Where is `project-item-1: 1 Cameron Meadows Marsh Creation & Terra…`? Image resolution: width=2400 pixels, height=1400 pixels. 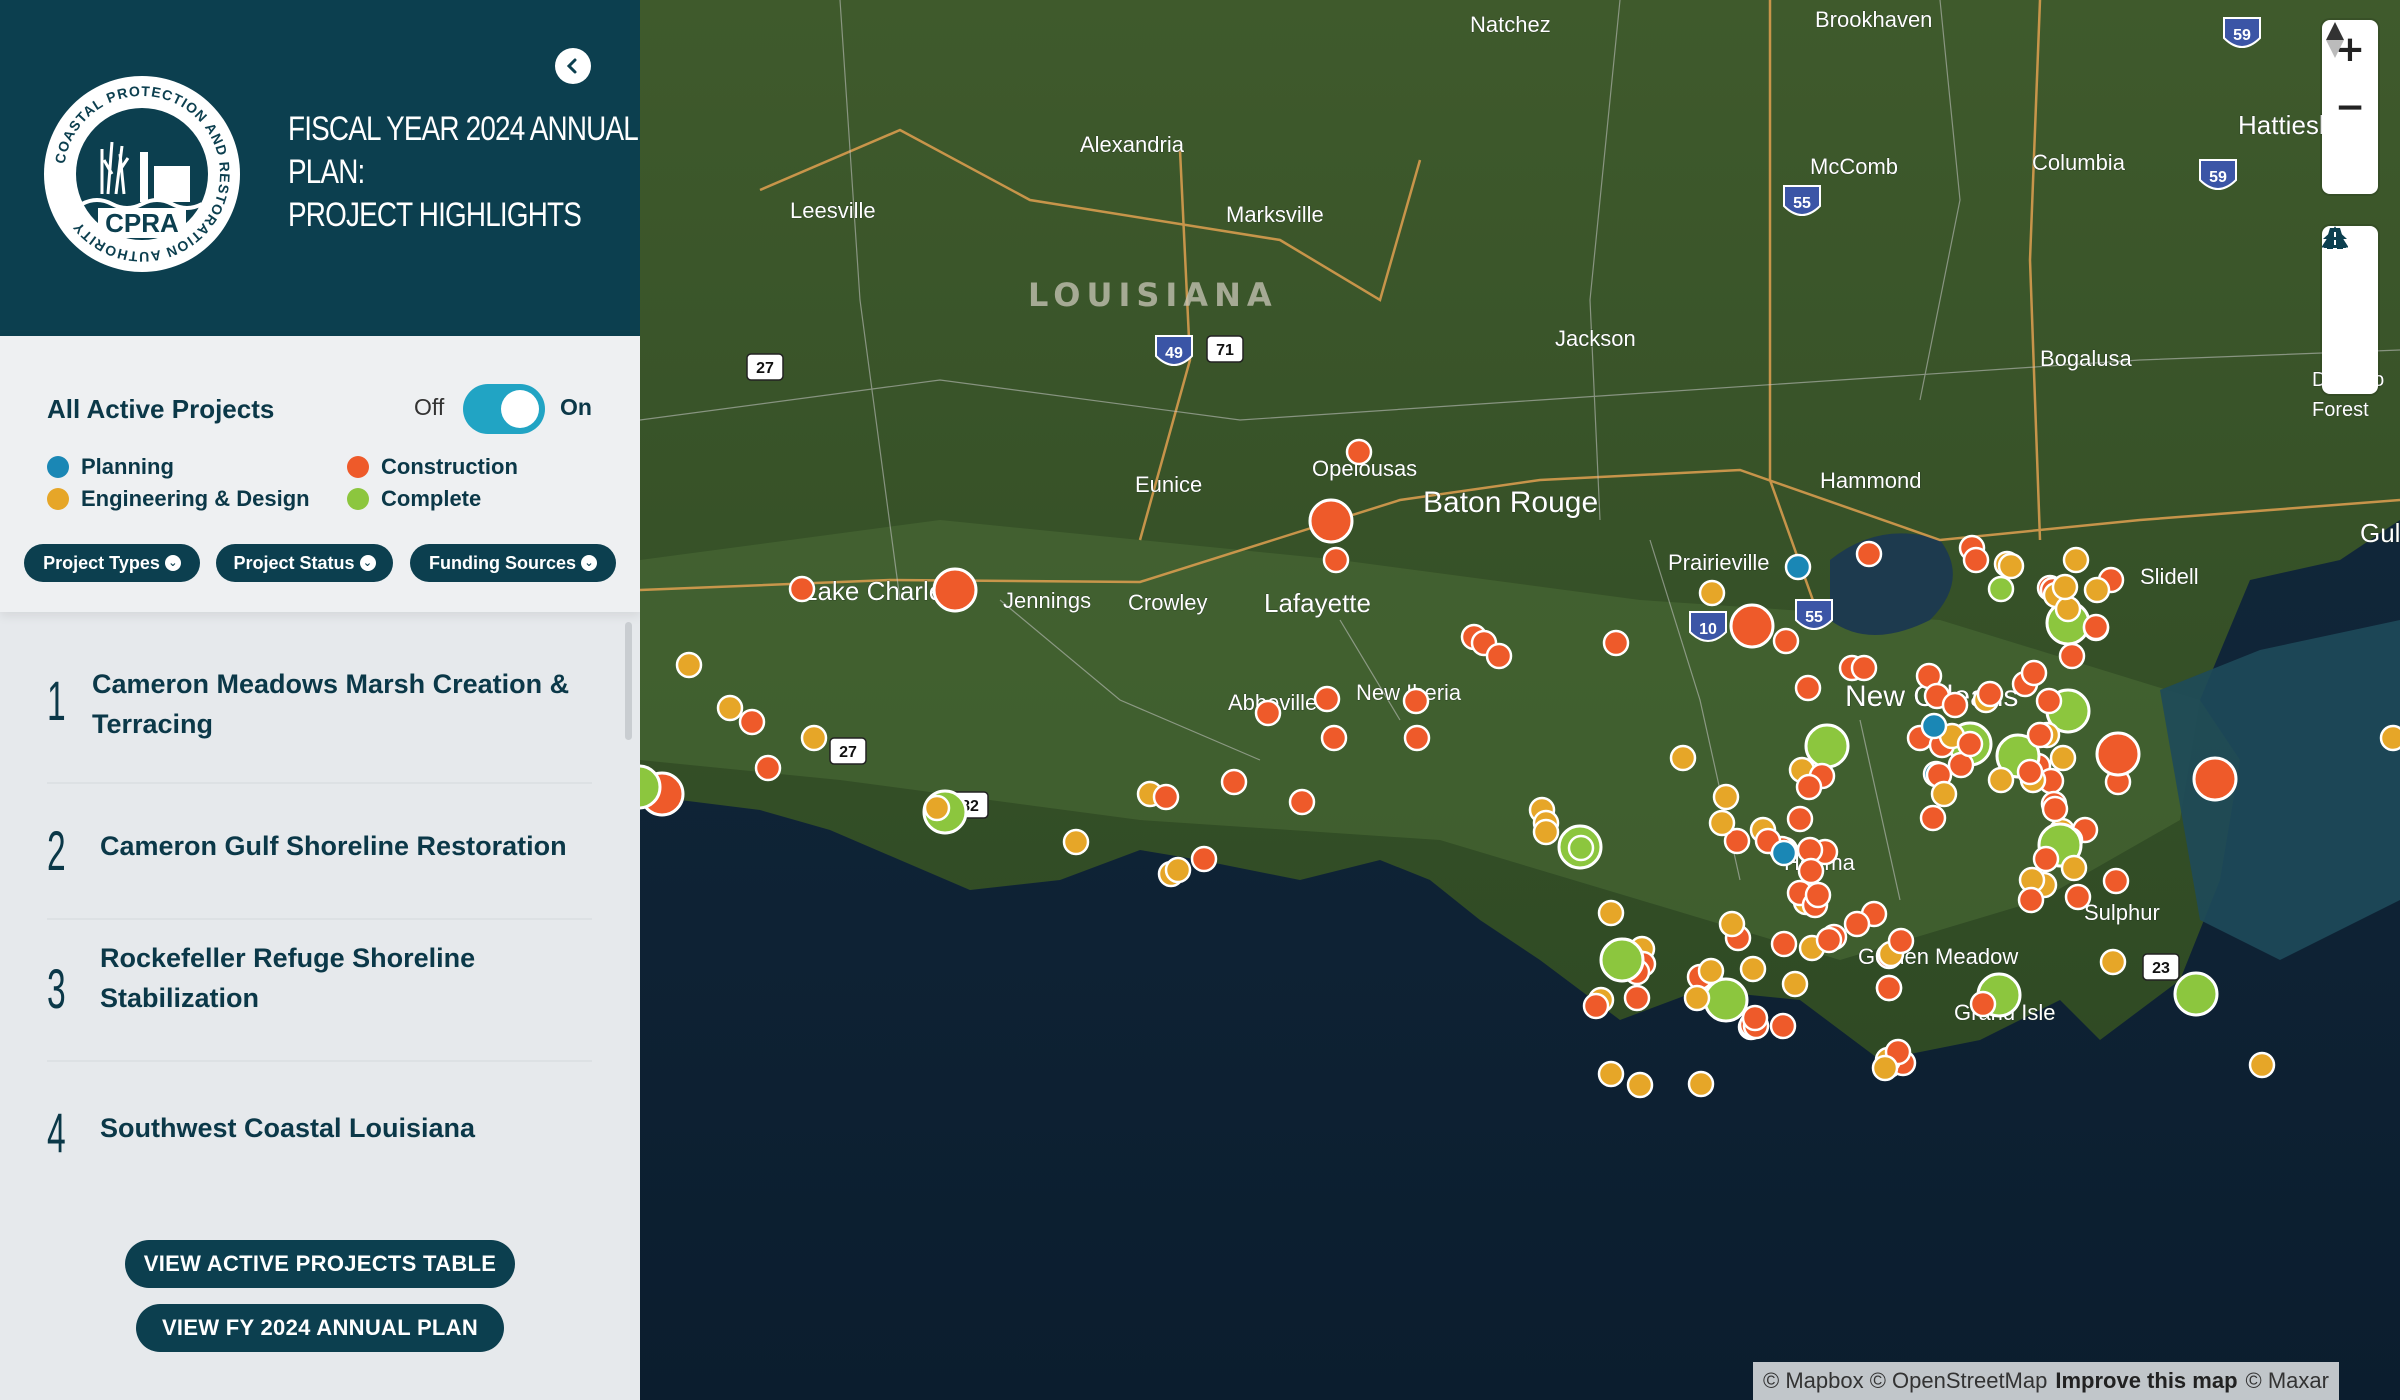 project-item-1: 1 Cameron Meadows Marsh Creation & Terra… is located at coordinates (319, 718).